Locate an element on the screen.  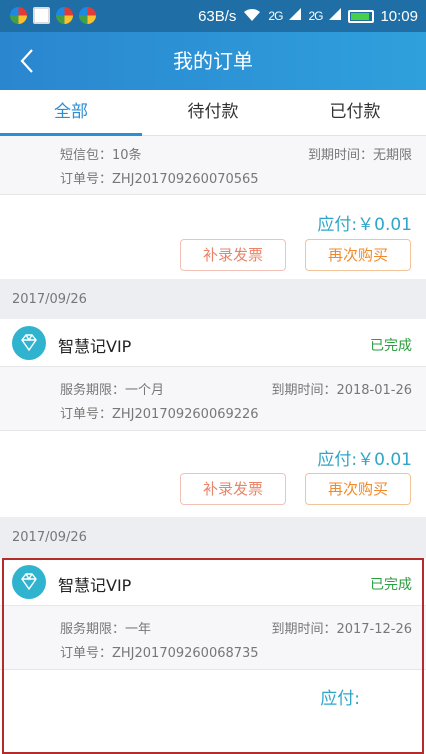
expiry-label: 到期时间：2017-12-26 is located at coordinates (341, 629).